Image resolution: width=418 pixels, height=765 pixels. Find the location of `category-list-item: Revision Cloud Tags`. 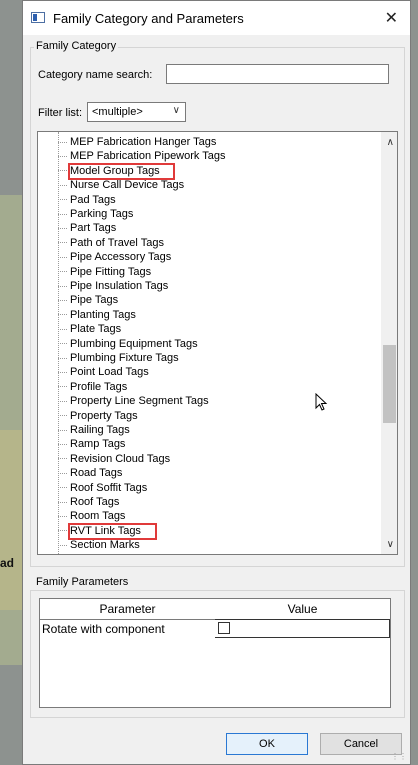

category-list-item: Revision Cloud Tags is located at coordinates (114, 459).